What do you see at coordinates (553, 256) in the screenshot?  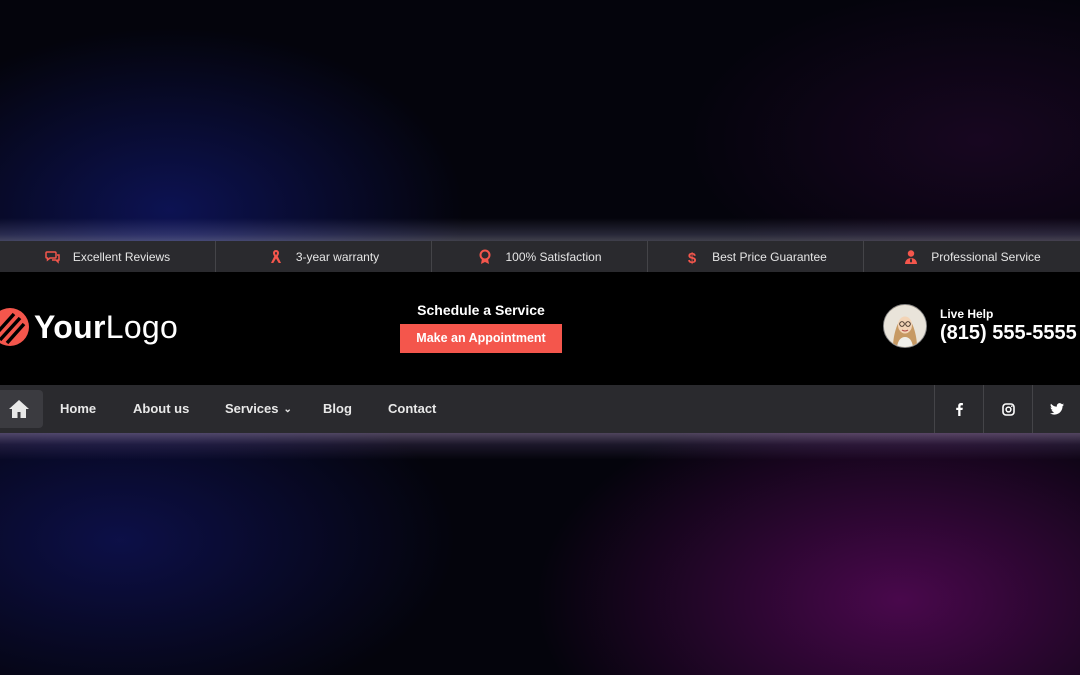 I see `feature-label: 100% Satisfaction` at bounding box center [553, 256].